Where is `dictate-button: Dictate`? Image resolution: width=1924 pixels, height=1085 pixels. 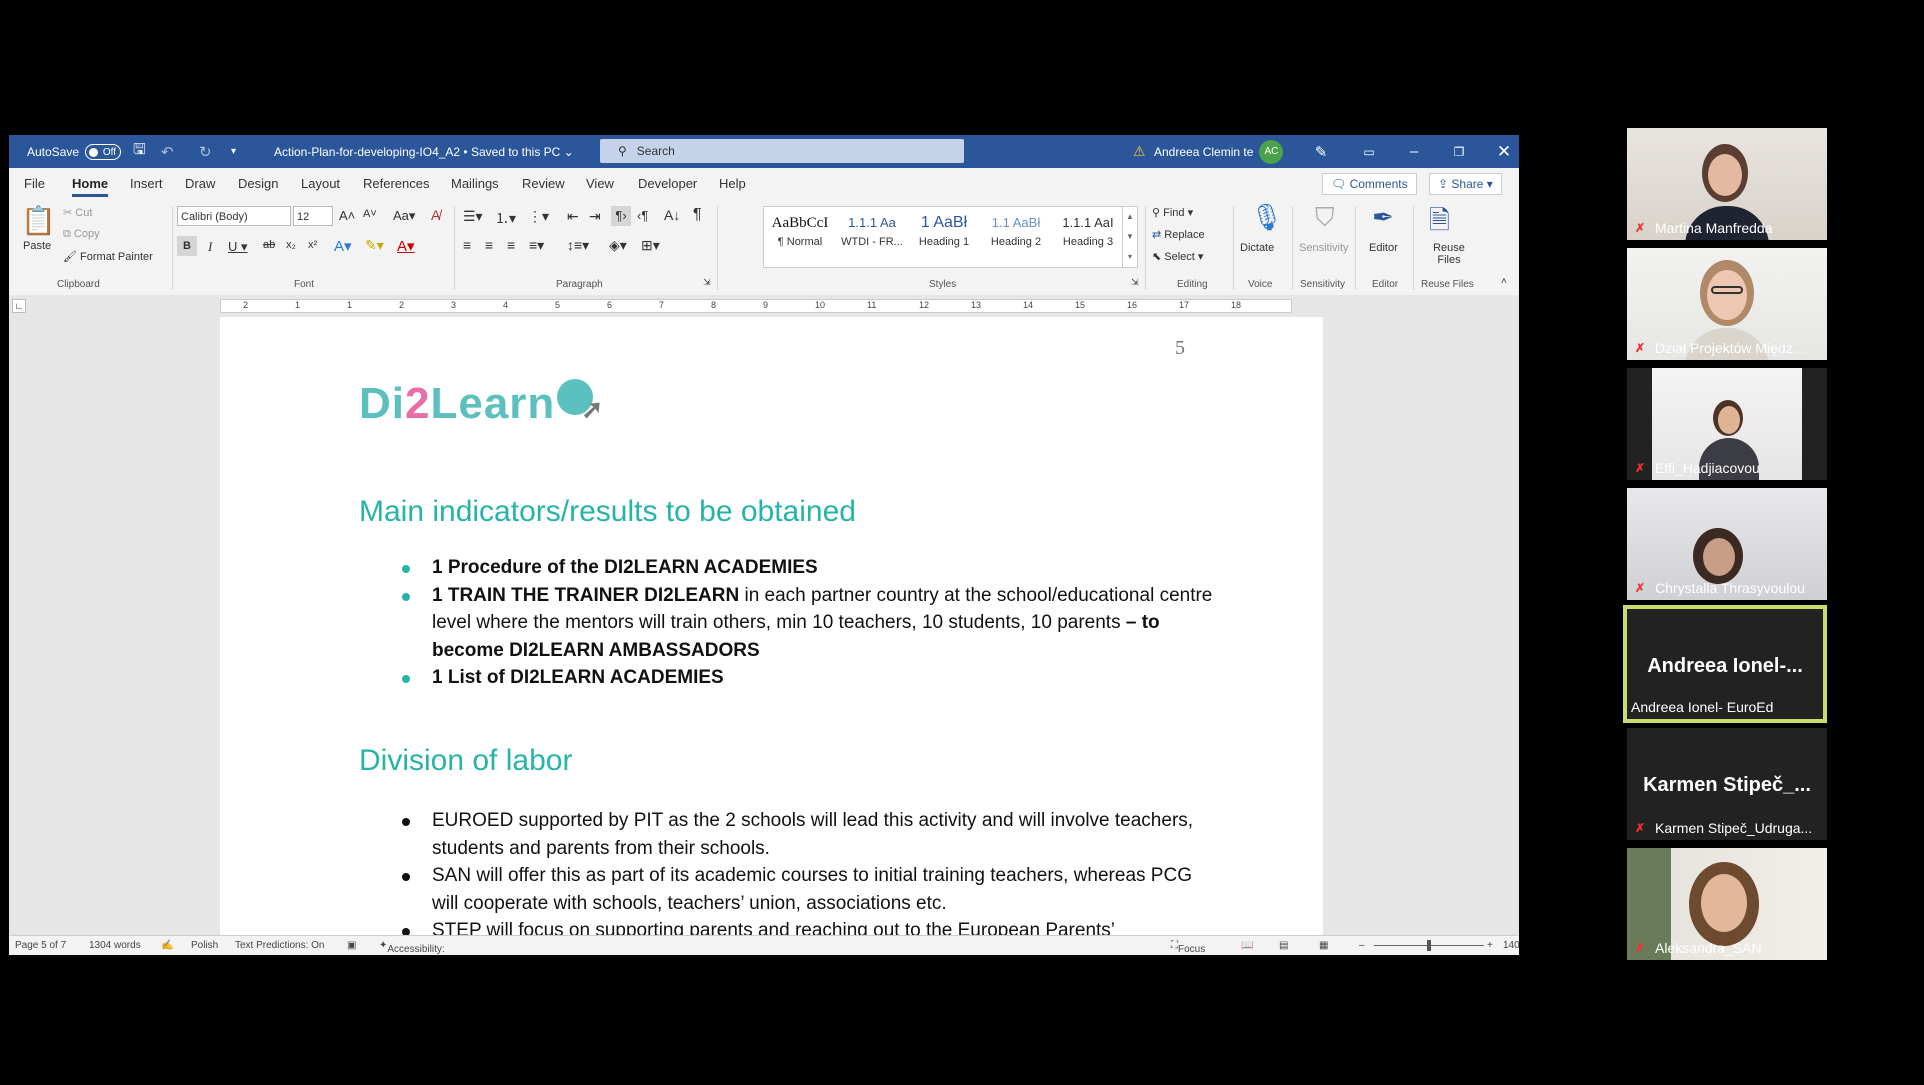 dictate-button: Dictate is located at coordinates (1257, 248).